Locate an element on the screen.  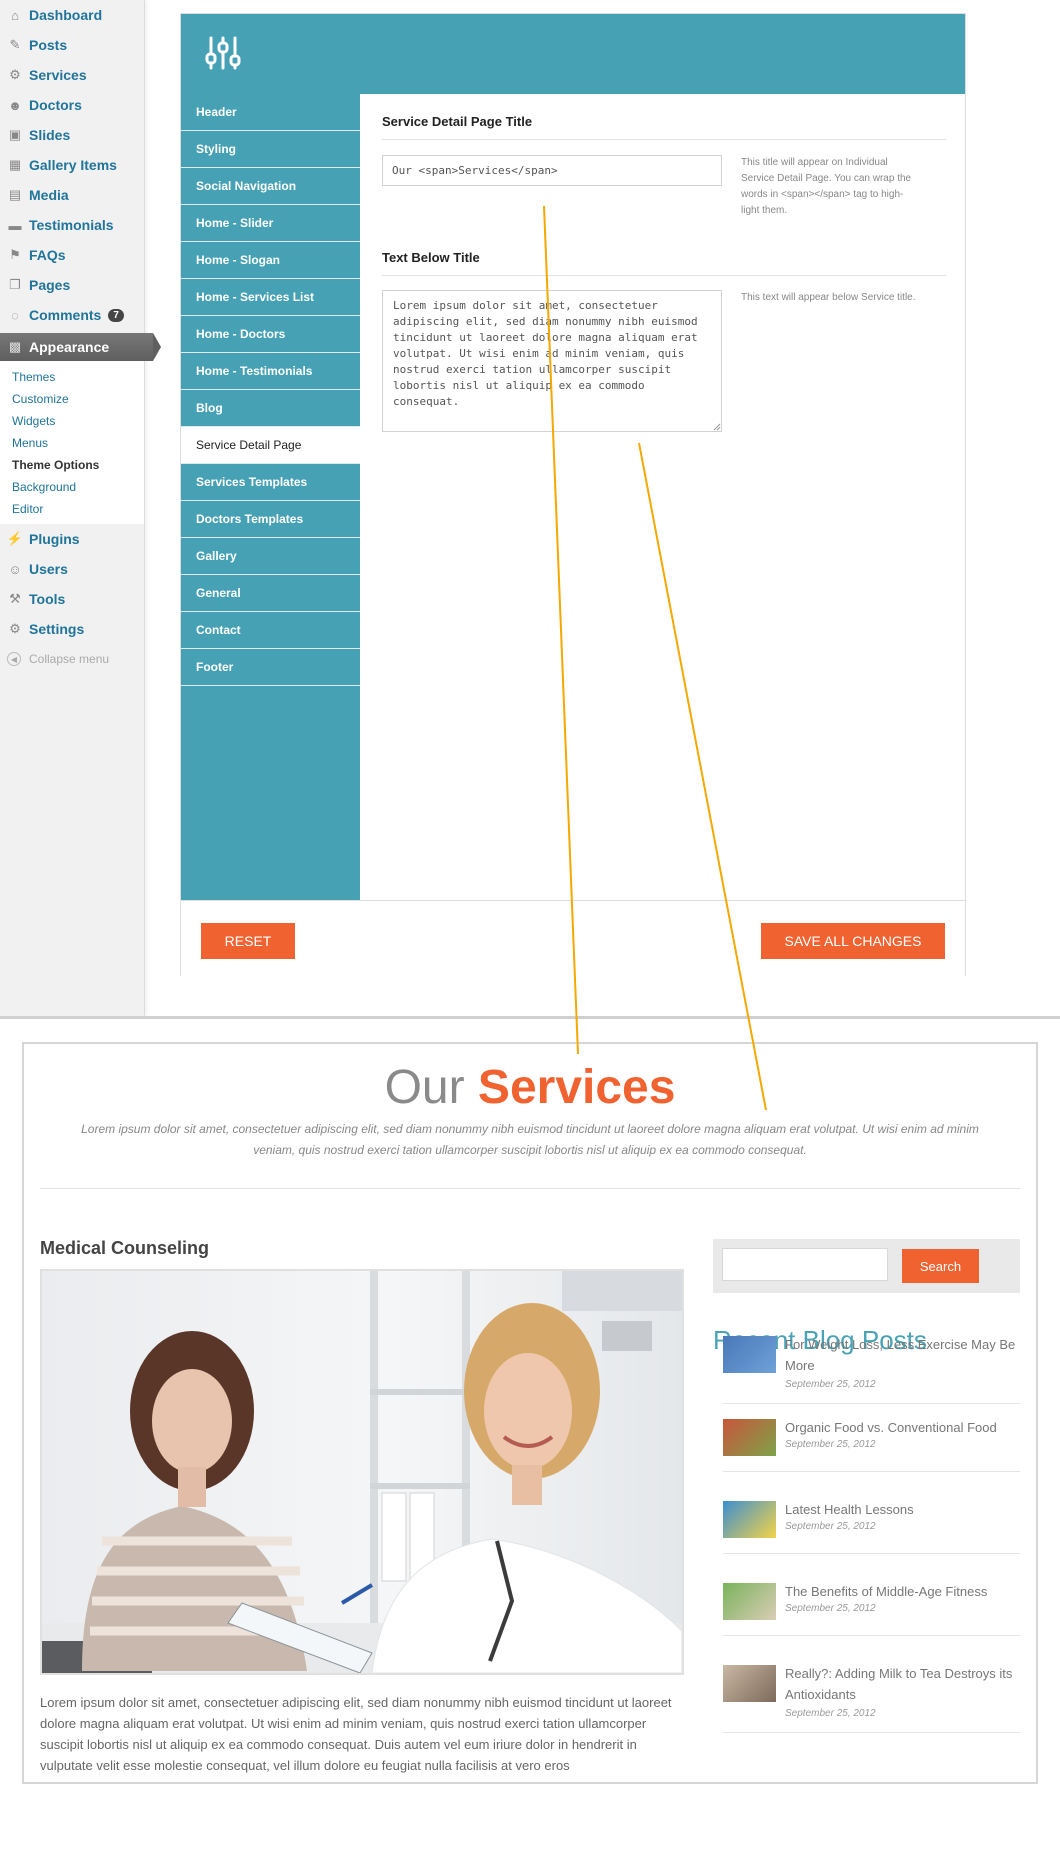
search-button: Search is located at coordinates (940, 1266).